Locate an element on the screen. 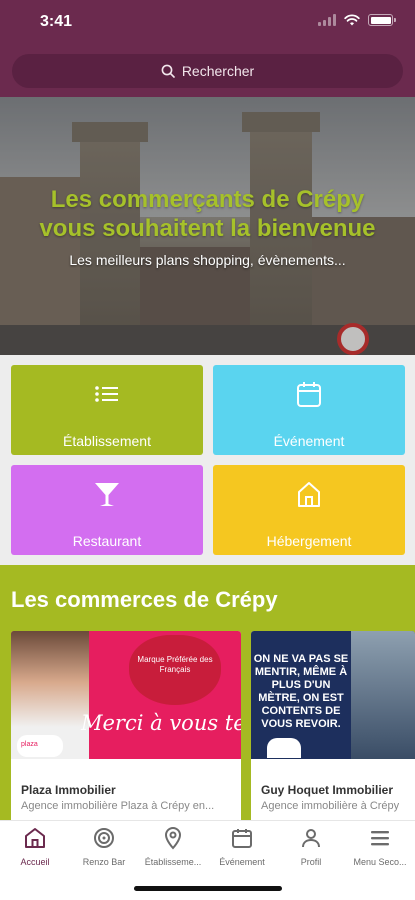 The height and width of the screenshot is (900, 415). nav-item-renzo-bar: Renzo Bar is located at coordinates (104, 846).